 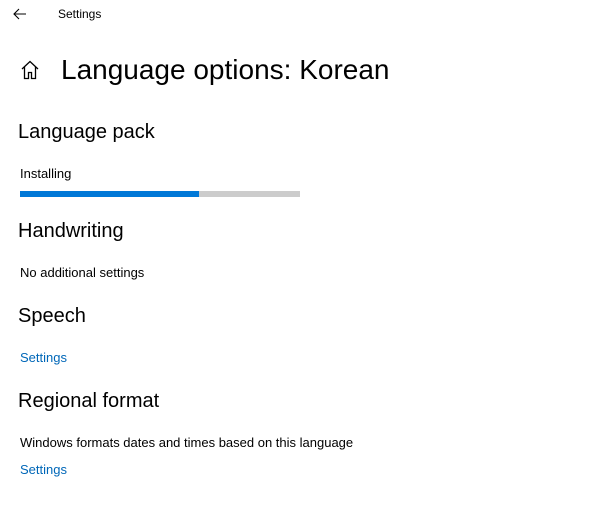 What do you see at coordinates (86, 132) in the screenshot?
I see `language-pack-heading: Language pack` at bounding box center [86, 132].